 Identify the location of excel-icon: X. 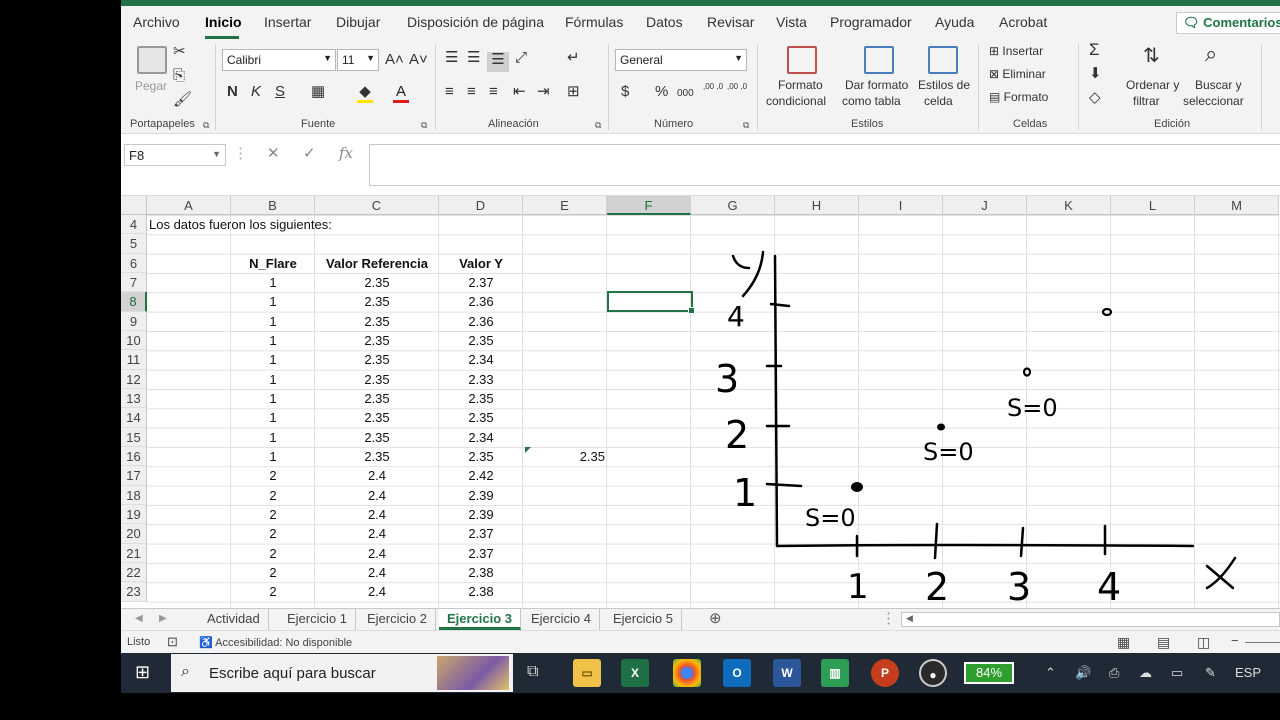
(635, 673).